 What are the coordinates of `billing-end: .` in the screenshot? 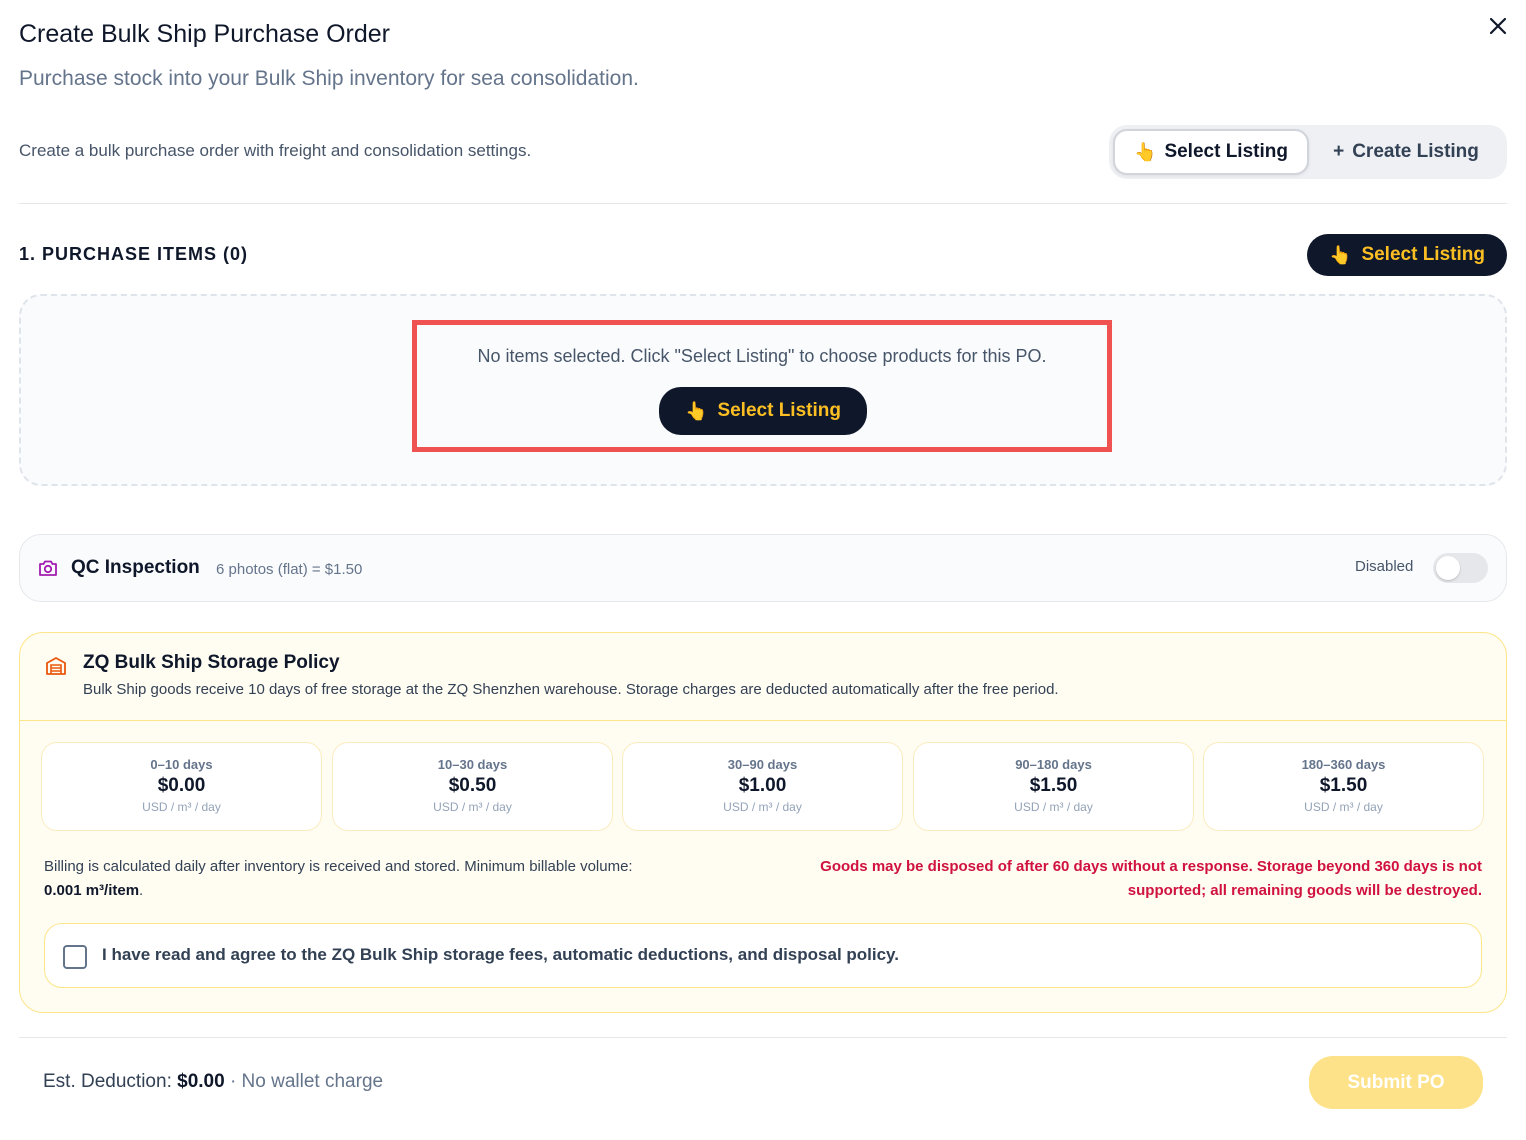 It's located at (141, 890).